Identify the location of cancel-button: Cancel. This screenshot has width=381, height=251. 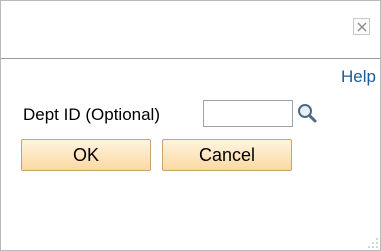
(227, 155).